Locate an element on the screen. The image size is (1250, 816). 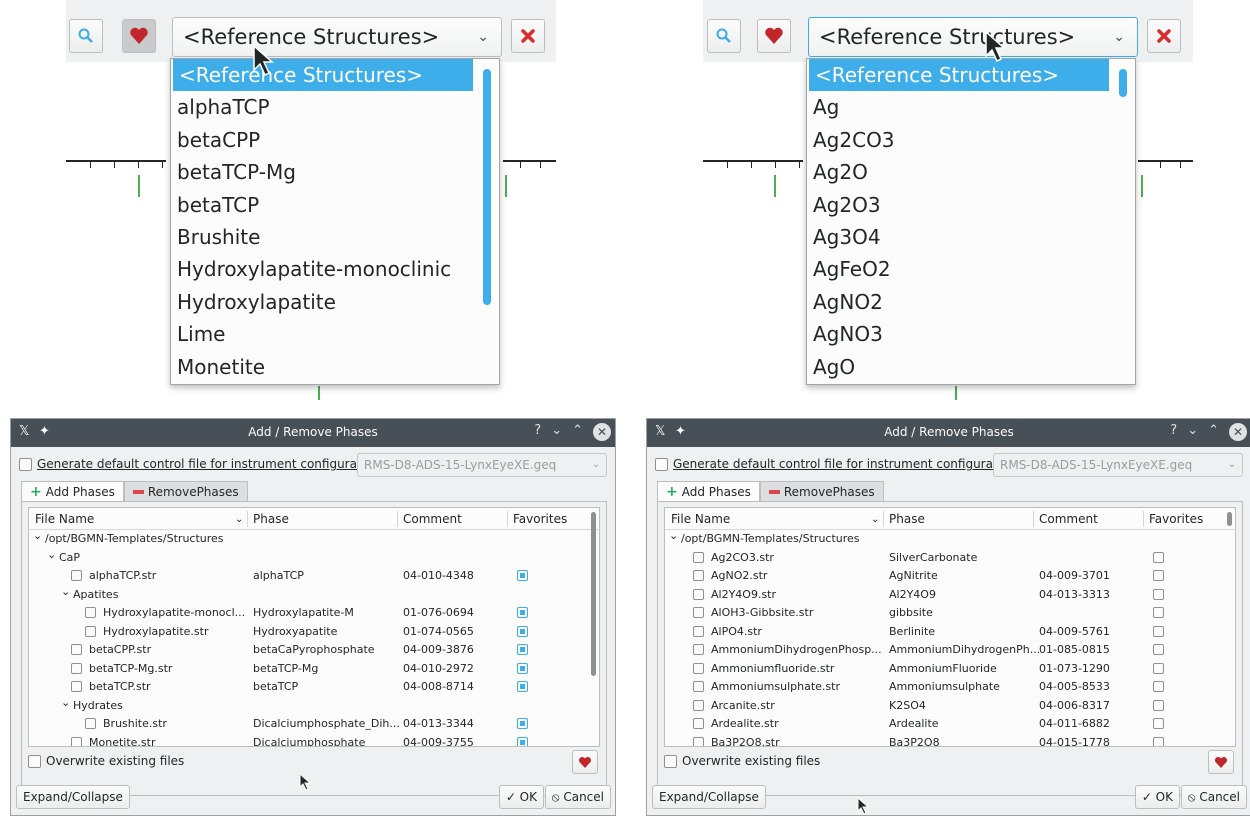
dropdown-item: Hydroxylapatite-monoclinic is located at coordinates (335, 269).